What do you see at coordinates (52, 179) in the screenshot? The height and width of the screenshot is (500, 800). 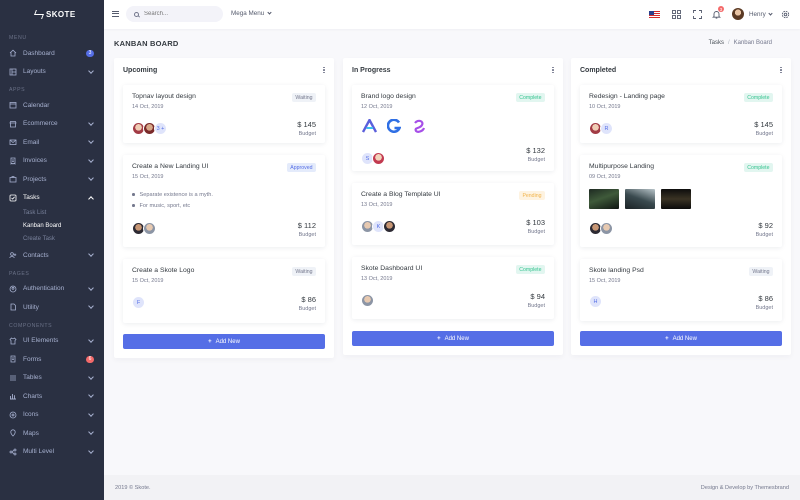 I see `sidebar-item-projects: Projects` at bounding box center [52, 179].